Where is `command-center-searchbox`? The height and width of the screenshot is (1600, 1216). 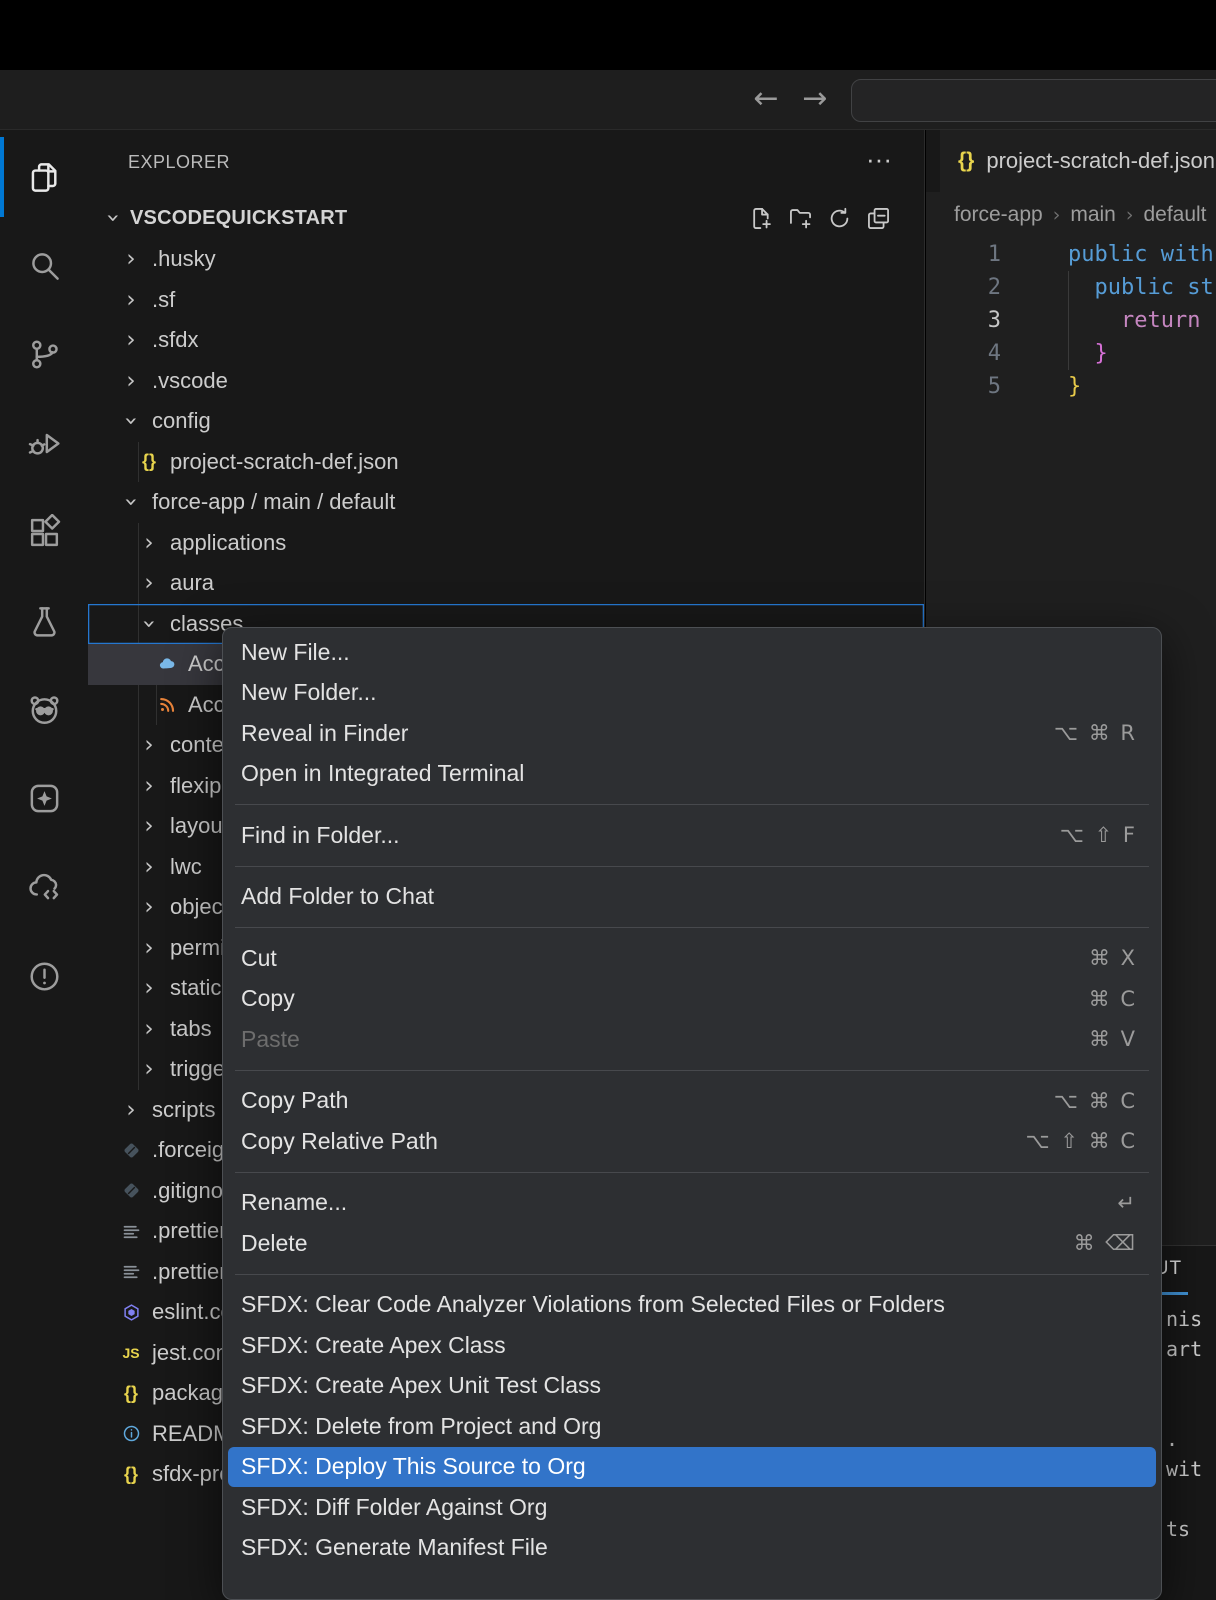 command-center-searchbox is located at coordinates (1033, 100).